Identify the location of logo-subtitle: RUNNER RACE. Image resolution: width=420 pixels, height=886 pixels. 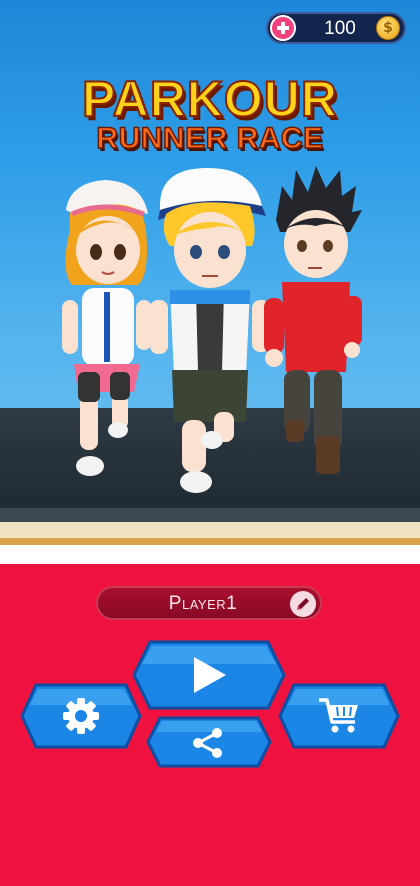
(210, 138).